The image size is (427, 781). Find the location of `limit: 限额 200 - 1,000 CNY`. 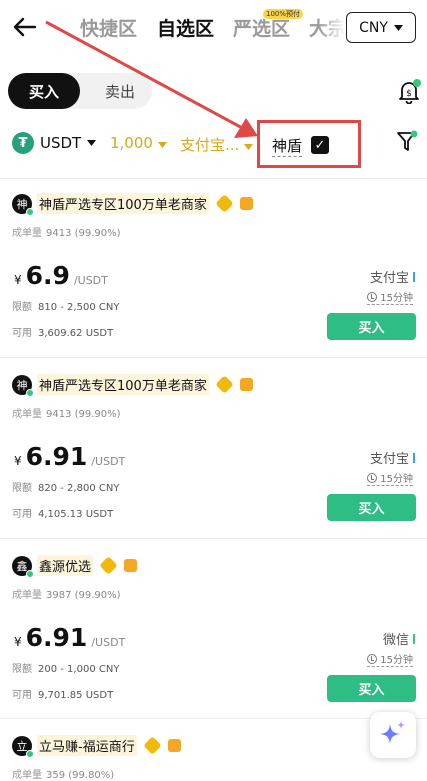

limit: 限额 200 - 1,000 CNY is located at coordinates (66, 669).